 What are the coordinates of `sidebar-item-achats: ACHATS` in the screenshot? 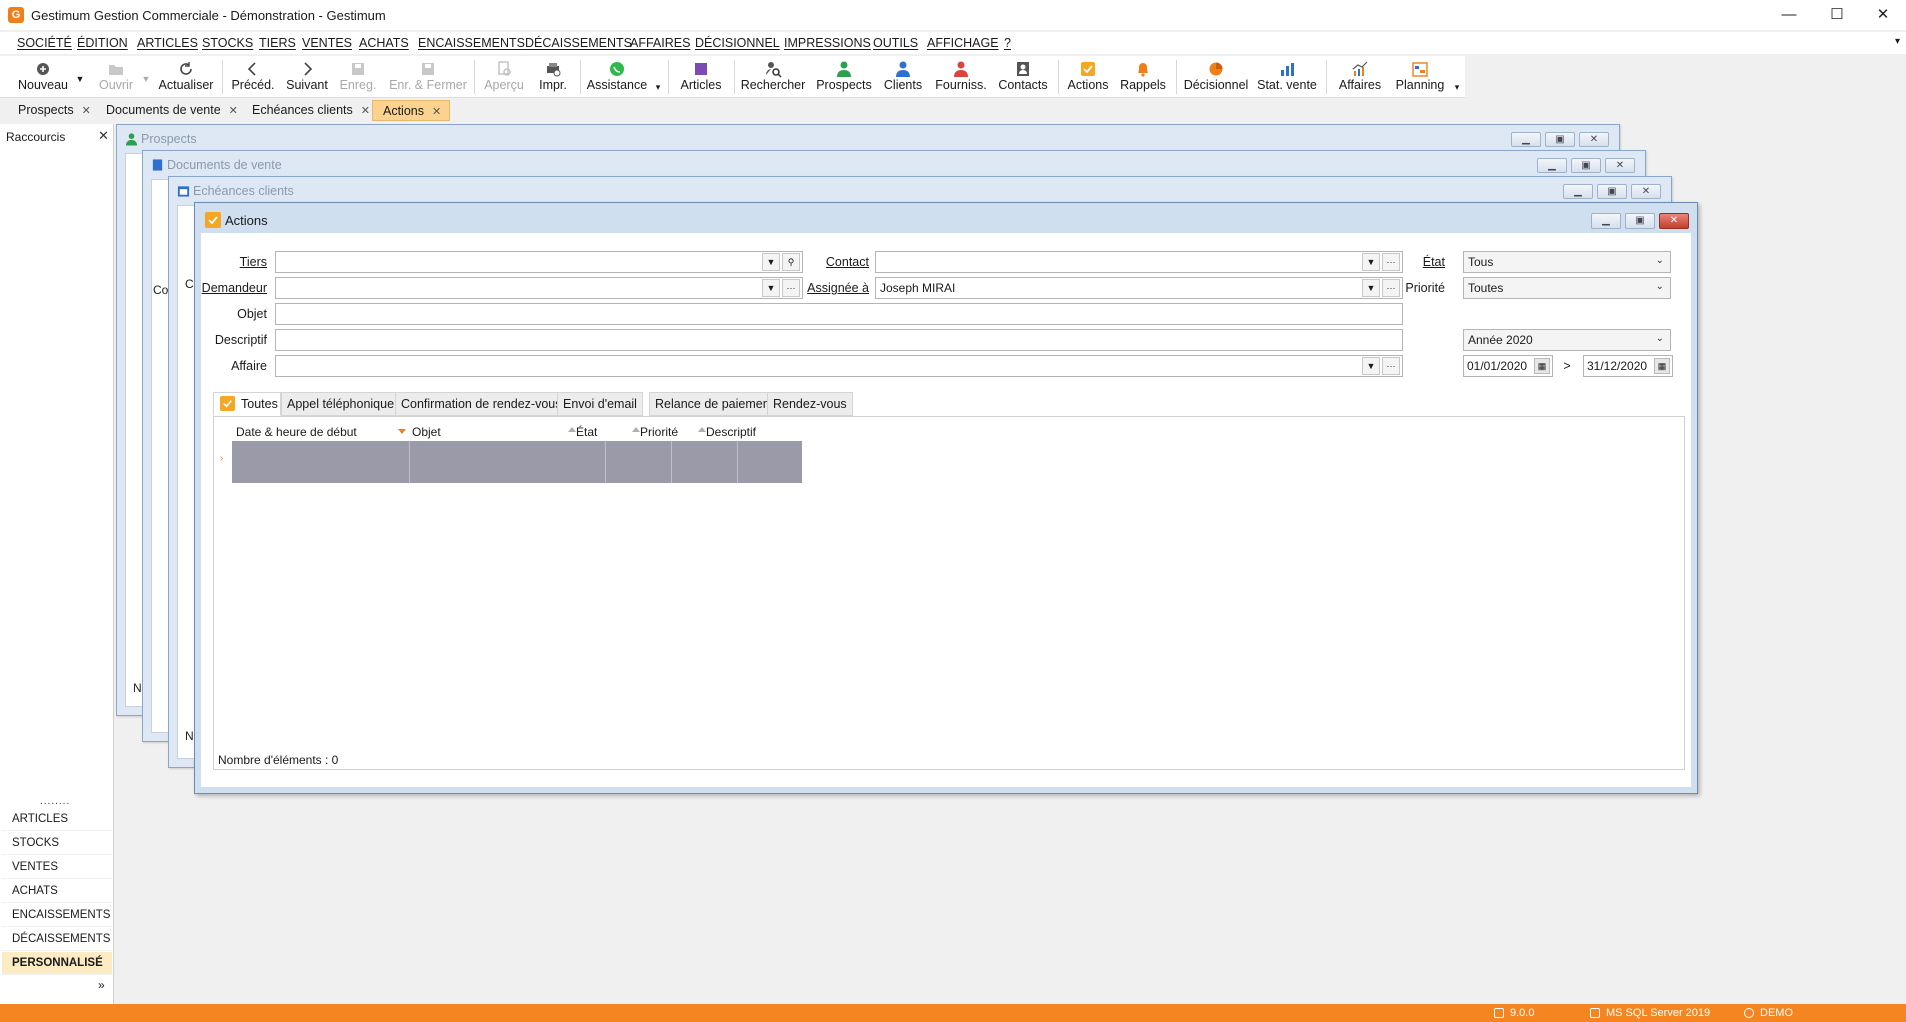 It's located at (57, 891).